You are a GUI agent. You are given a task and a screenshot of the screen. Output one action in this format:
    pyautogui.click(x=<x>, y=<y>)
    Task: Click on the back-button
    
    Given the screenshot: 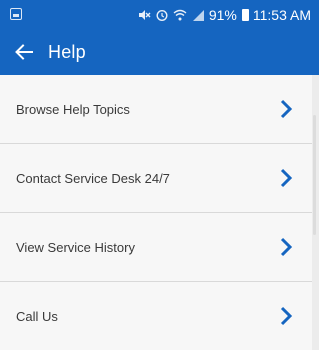 What is the action you would take?
    pyautogui.click(x=24, y=52)
    